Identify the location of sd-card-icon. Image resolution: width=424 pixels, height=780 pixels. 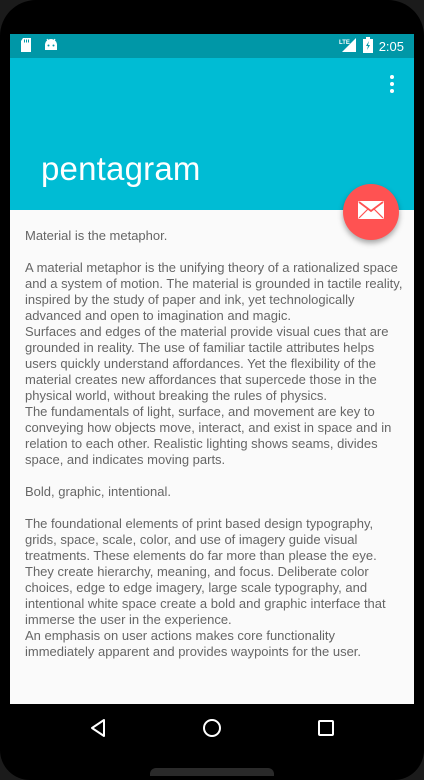
(26, 47).